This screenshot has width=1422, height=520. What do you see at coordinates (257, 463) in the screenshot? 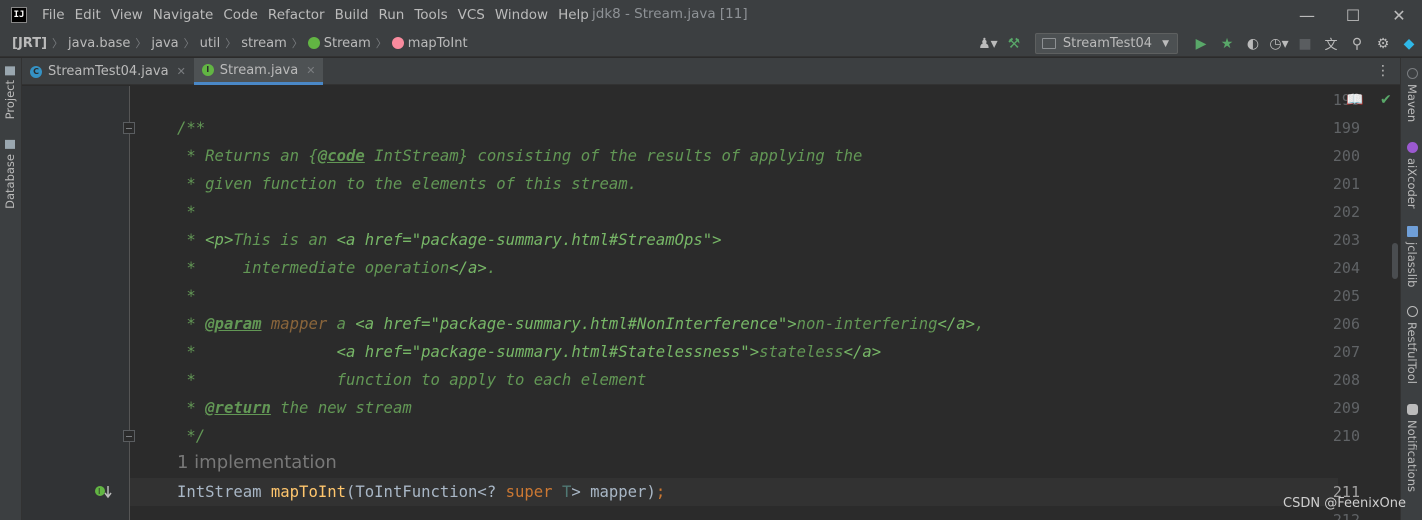
I see `implementations-hint: 1 implementation` at bounding box center [257, 463].